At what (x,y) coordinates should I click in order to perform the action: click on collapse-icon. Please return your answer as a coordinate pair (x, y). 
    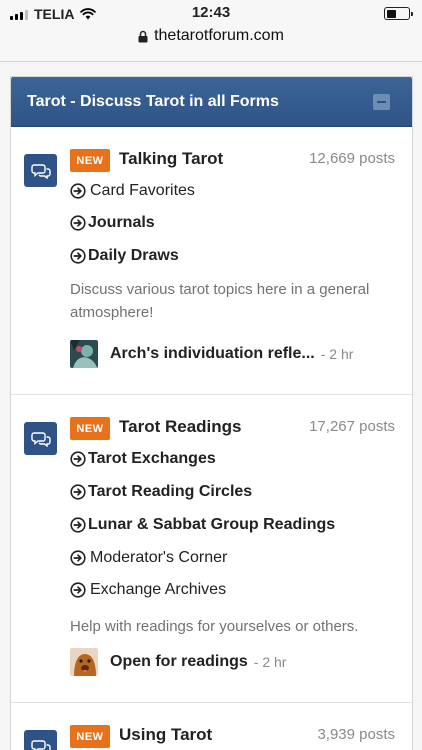
    Looking at the image, I should click on (381, 102).